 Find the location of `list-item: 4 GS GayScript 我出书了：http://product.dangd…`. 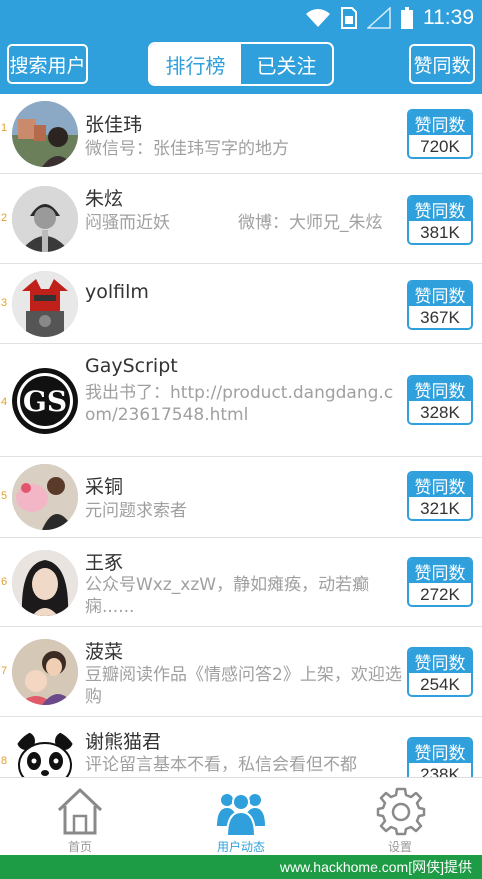

list-item: 4 GS GayScript 我出书了：http://product.dangd… is located at coordinates (241, 400).